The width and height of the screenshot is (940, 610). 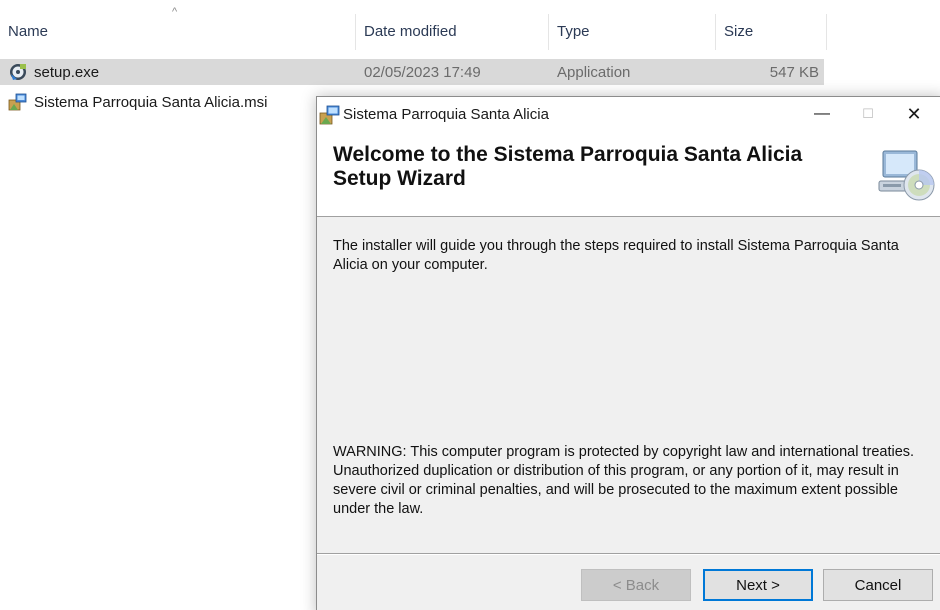 What do you see at coordinates (446, 114) in the screenshot?
I see `dialog-title: Sistema Parroquia Santa Alicia` at bounding box center [446, 114].